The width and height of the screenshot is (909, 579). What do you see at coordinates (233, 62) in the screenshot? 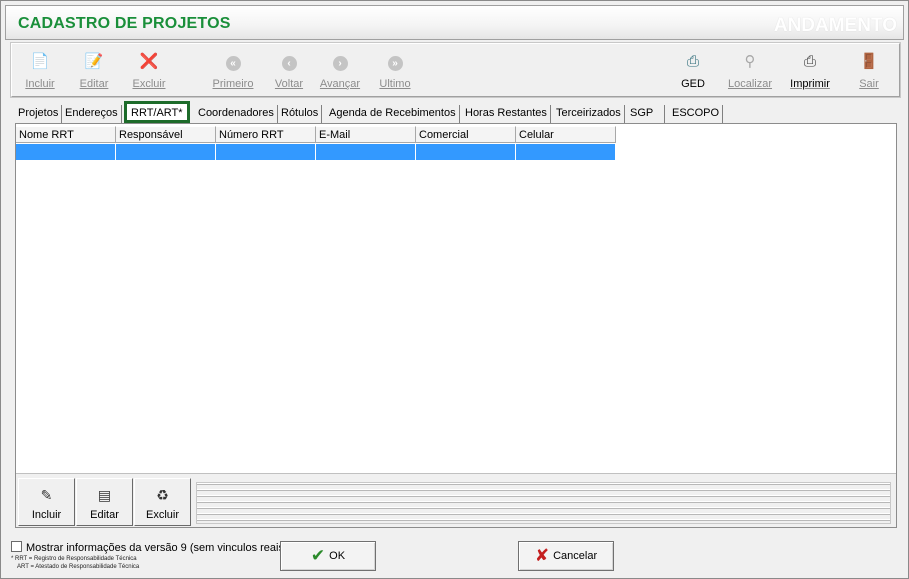
I see `first-record-icon: «` at bounding box center [233, 62].